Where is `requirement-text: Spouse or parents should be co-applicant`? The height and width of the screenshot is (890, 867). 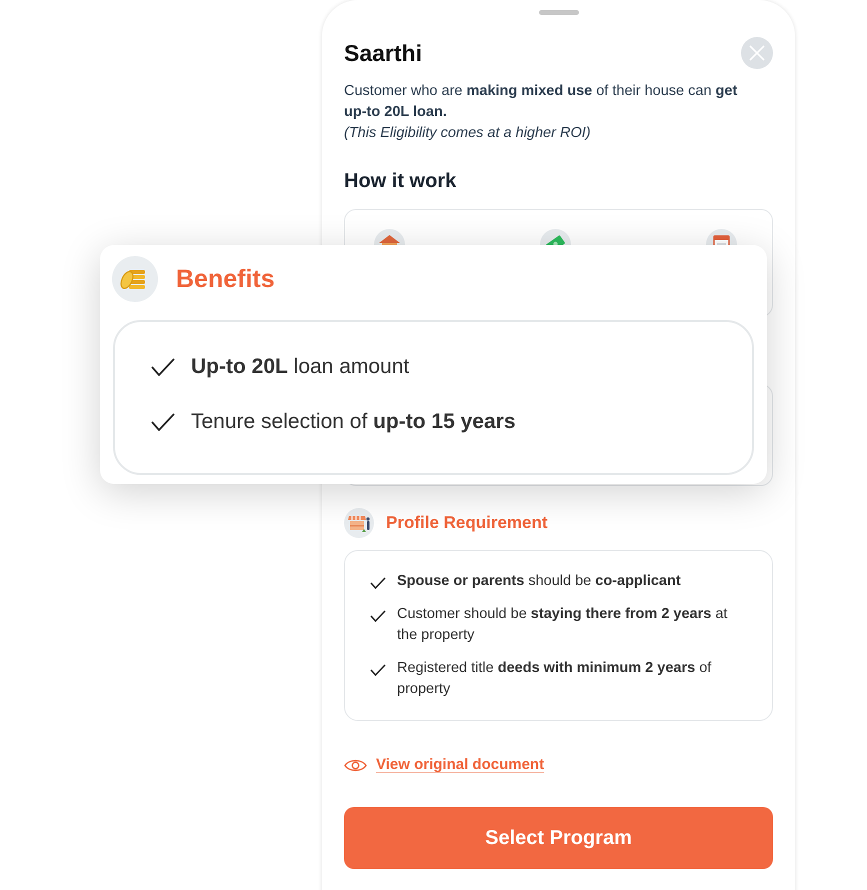
requirement-text: Spouse or parents should be co-applicant is located at coordinates (539, 581).